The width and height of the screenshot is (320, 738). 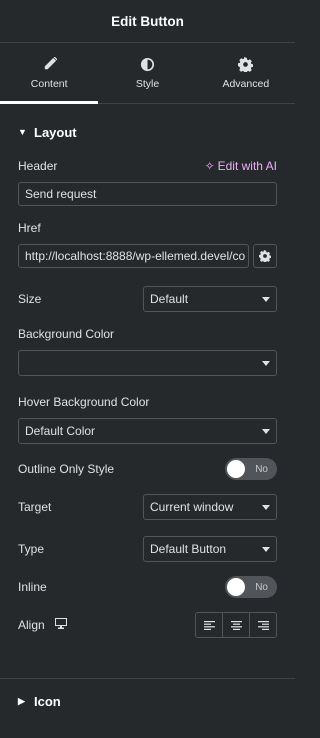 What do you see at coordinates (31, 625) in the screenshot?
I see `align-label: Align` at bounding box center [31, 625].